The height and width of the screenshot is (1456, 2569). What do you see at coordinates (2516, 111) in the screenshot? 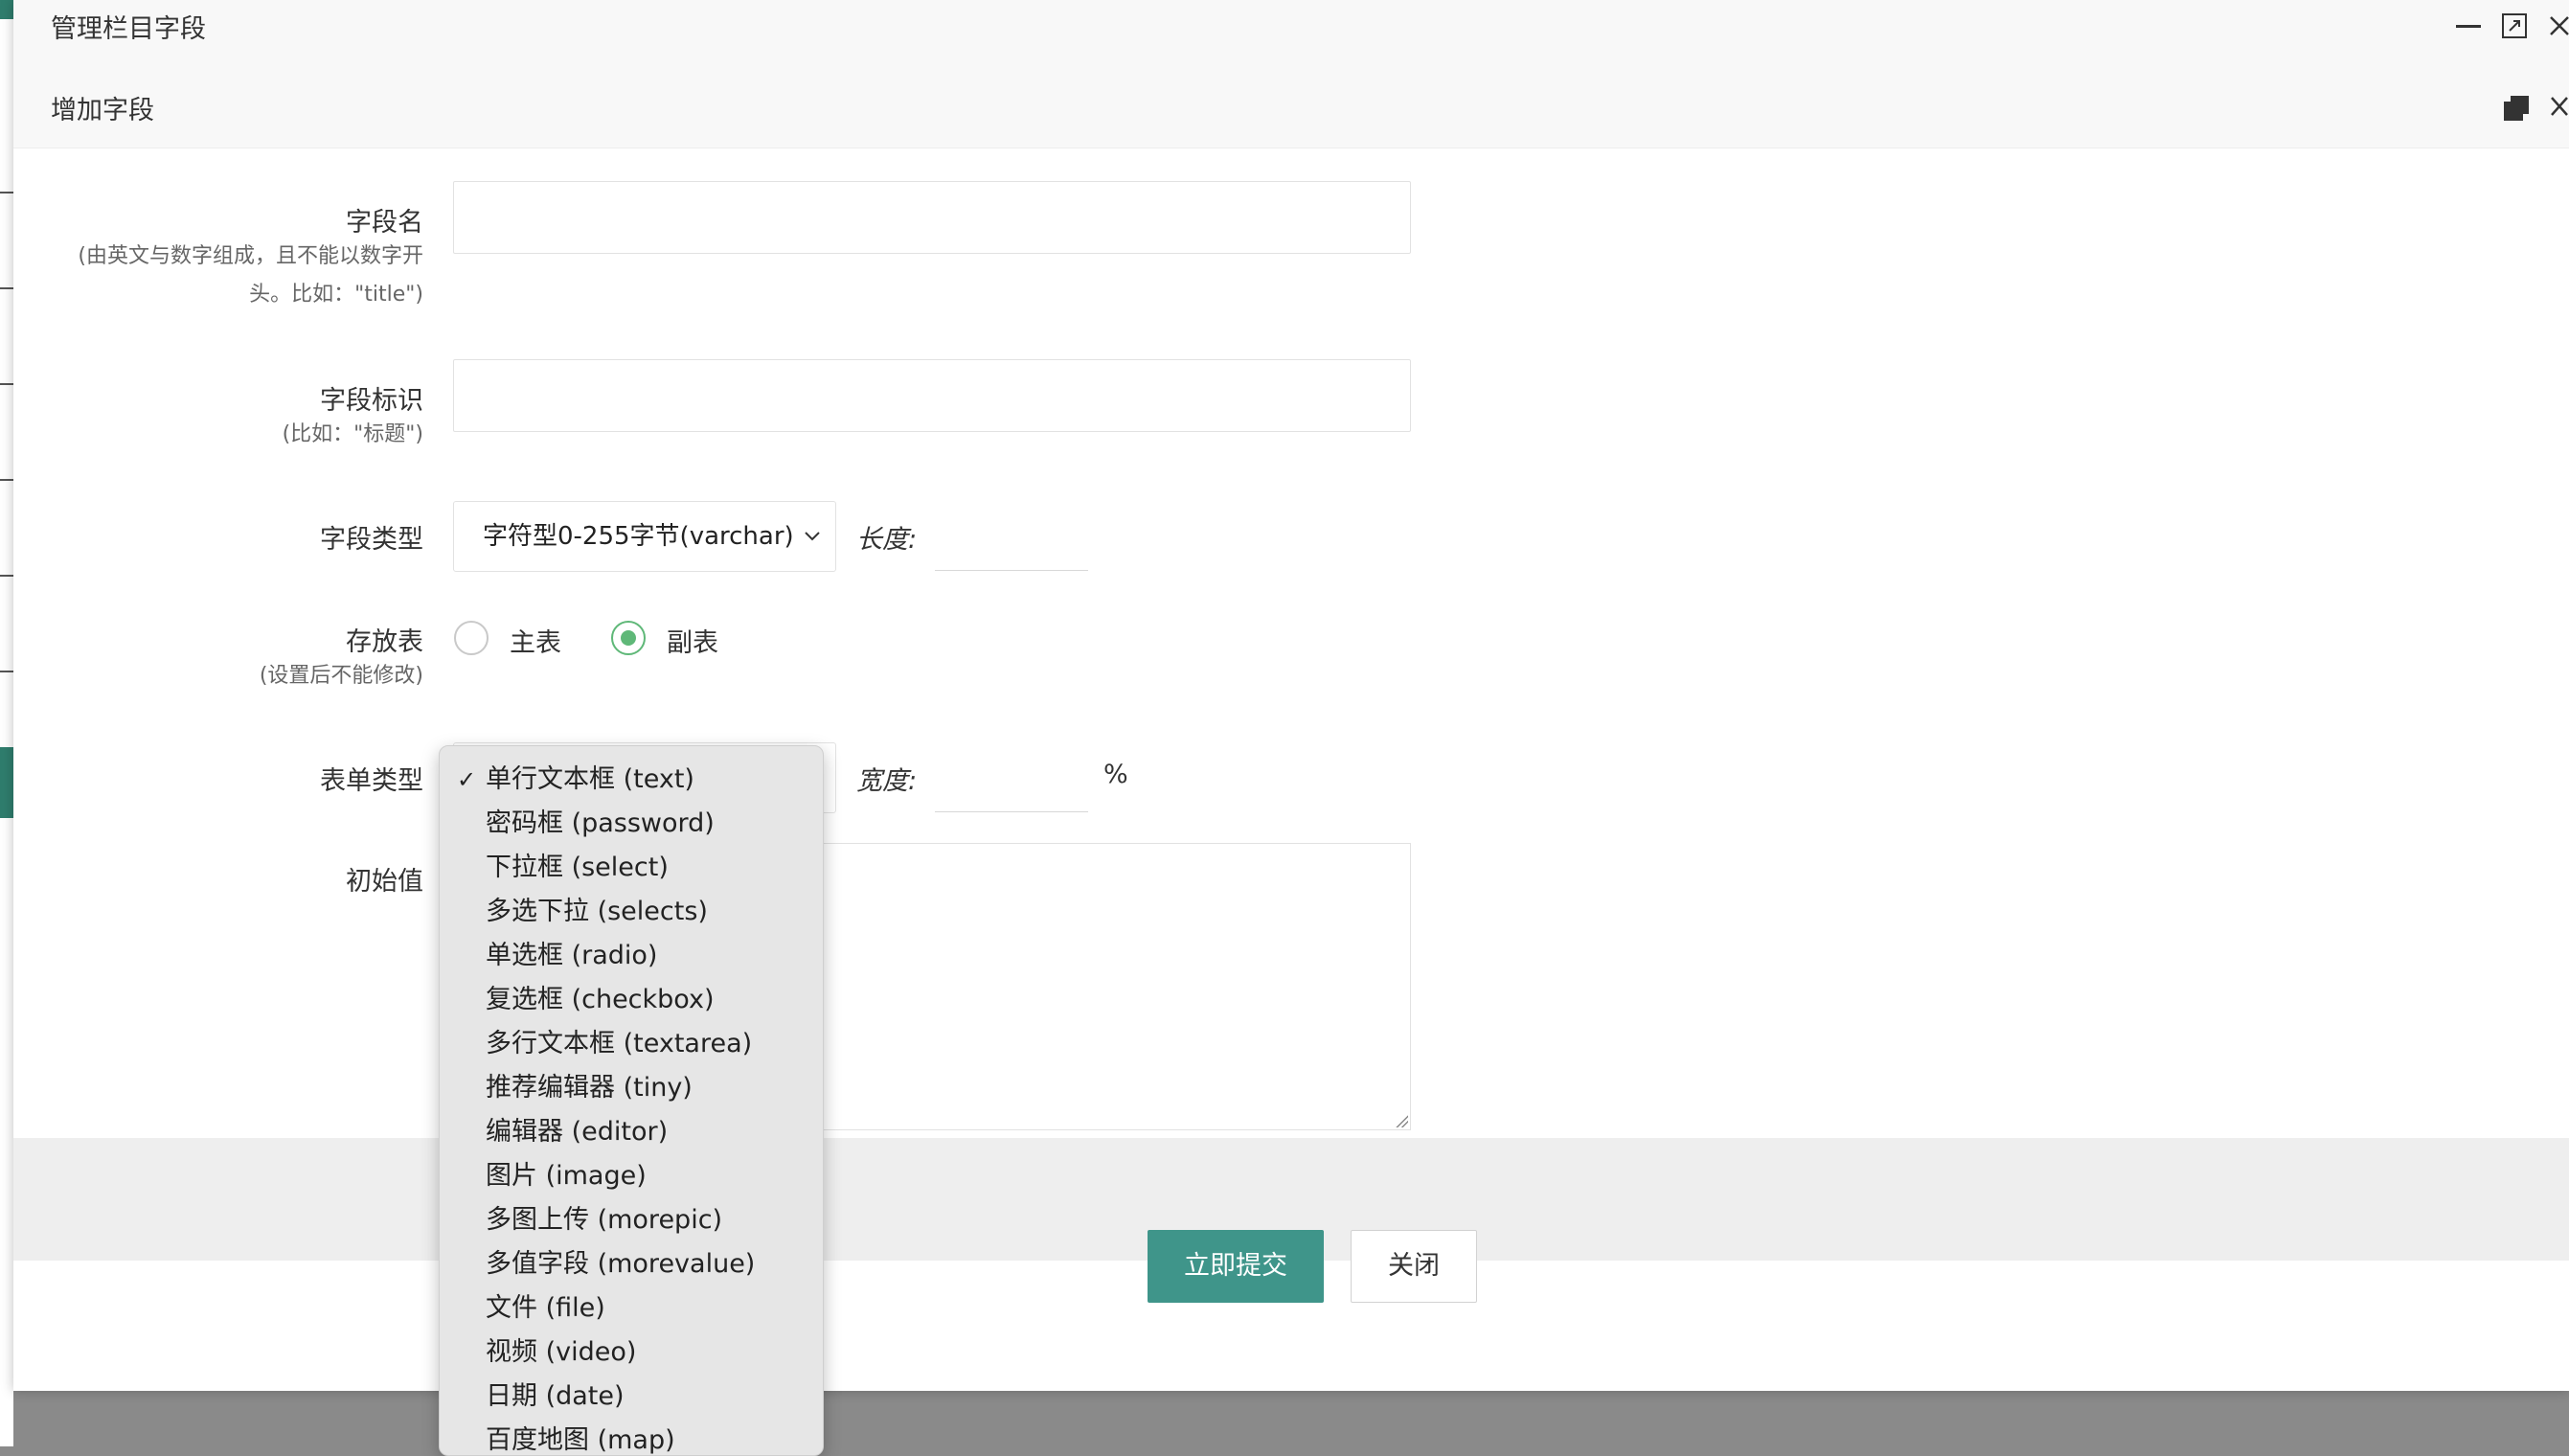
I see `restore-icon` at bounding box center [2516, 111].